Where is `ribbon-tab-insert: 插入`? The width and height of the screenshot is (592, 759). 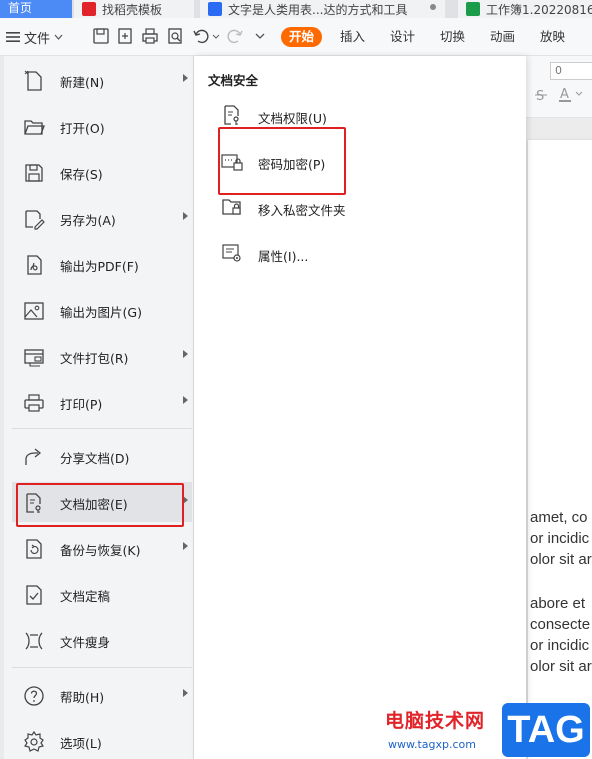
ribbon-tab-insert: 插入 is located at coordinates (352, 37).